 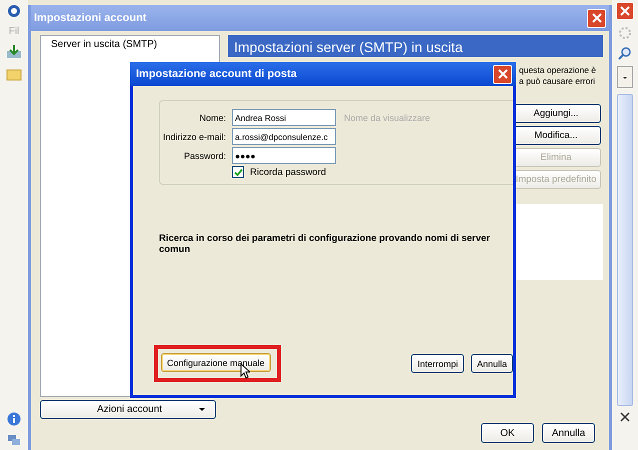 I want to click on panel-header: Impostazioni server (SMTP) in uscita, so click(x=415, y=46).